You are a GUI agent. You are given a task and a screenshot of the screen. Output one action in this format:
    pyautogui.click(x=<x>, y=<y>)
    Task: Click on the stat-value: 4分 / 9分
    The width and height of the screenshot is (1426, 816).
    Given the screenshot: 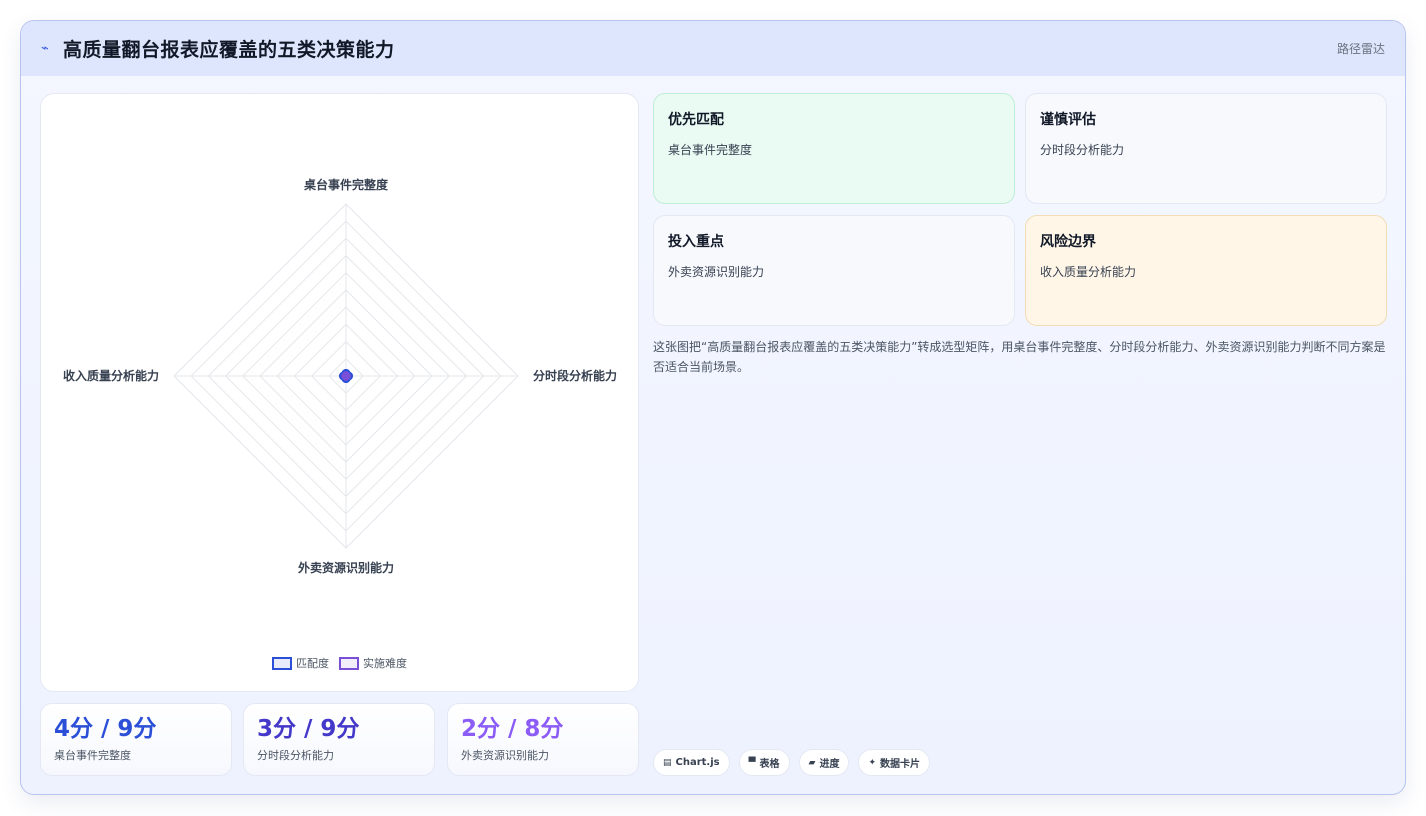 What is the action you would take?
    pyautogui.click(x=105, y=729)
    